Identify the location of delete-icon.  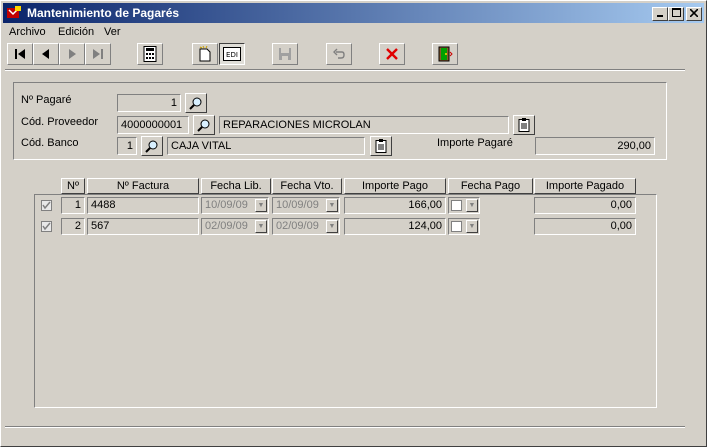
(392, 54).